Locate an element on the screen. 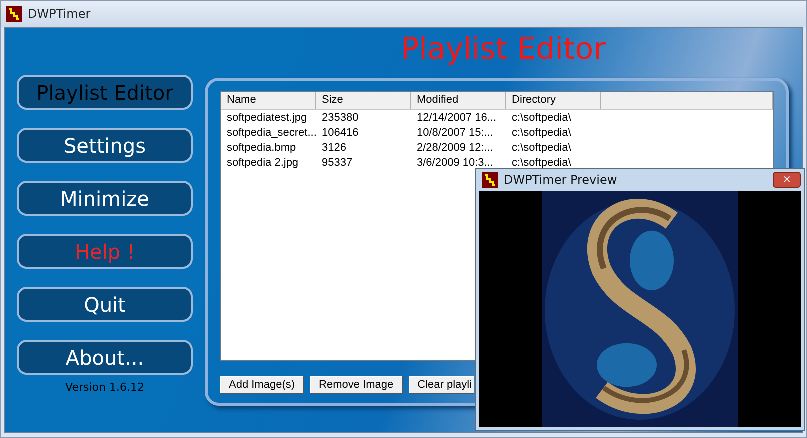 The height and width of the screenshot is (438, 807). table-cell-text: 3126 is located at coordinates (334, 148).